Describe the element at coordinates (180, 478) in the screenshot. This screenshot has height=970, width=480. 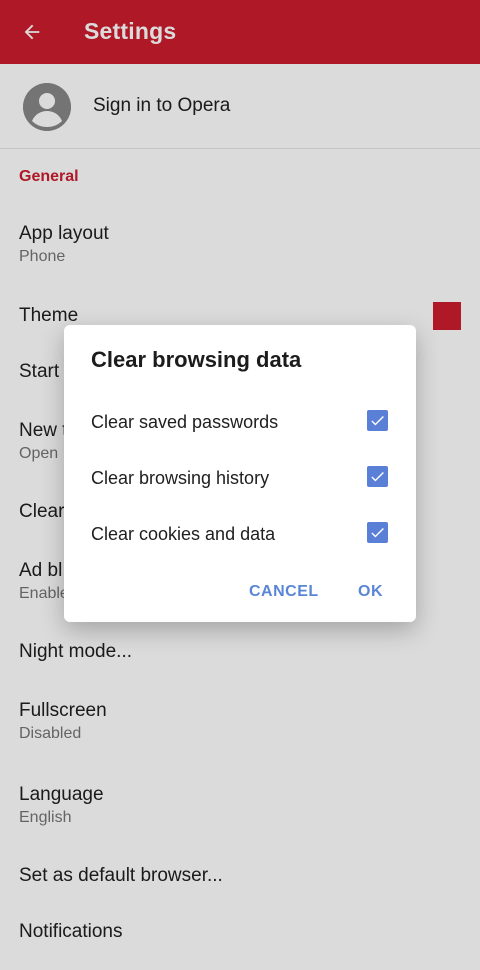
I see `option-label: Clear browsing history` at that location.